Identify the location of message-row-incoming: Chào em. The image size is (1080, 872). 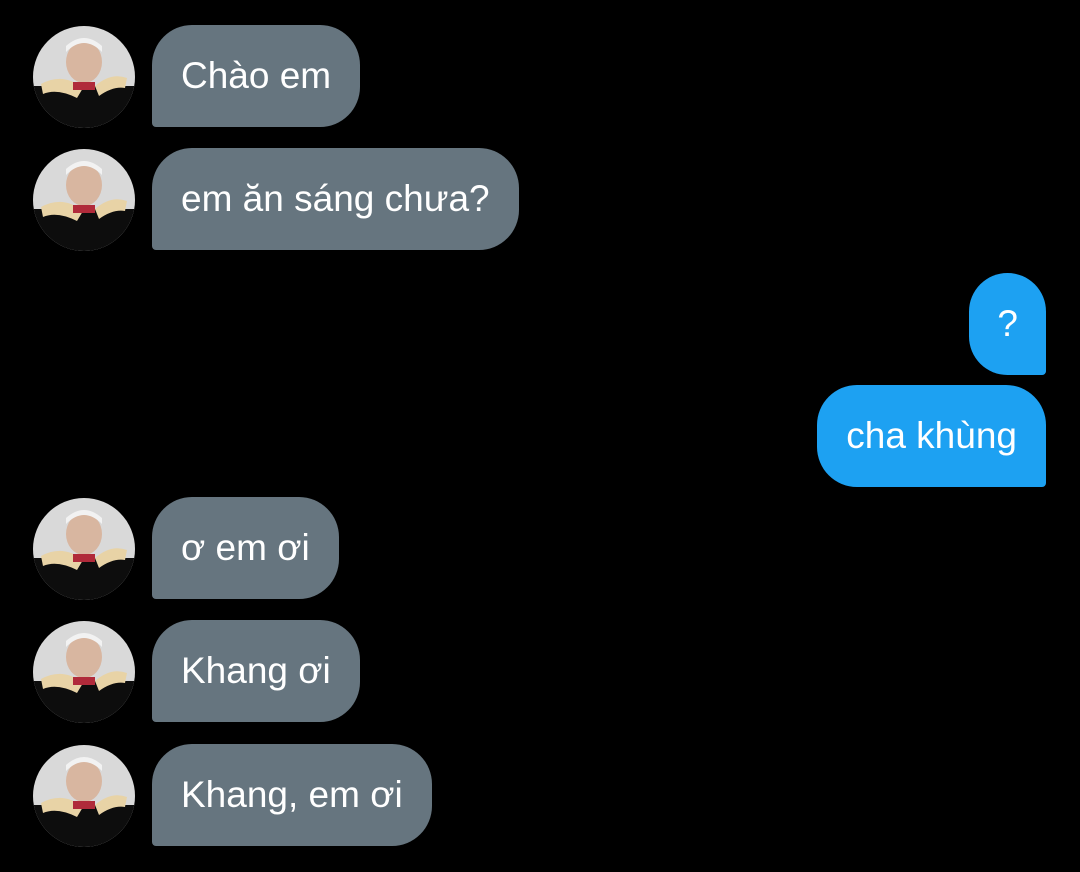
(540, 76).